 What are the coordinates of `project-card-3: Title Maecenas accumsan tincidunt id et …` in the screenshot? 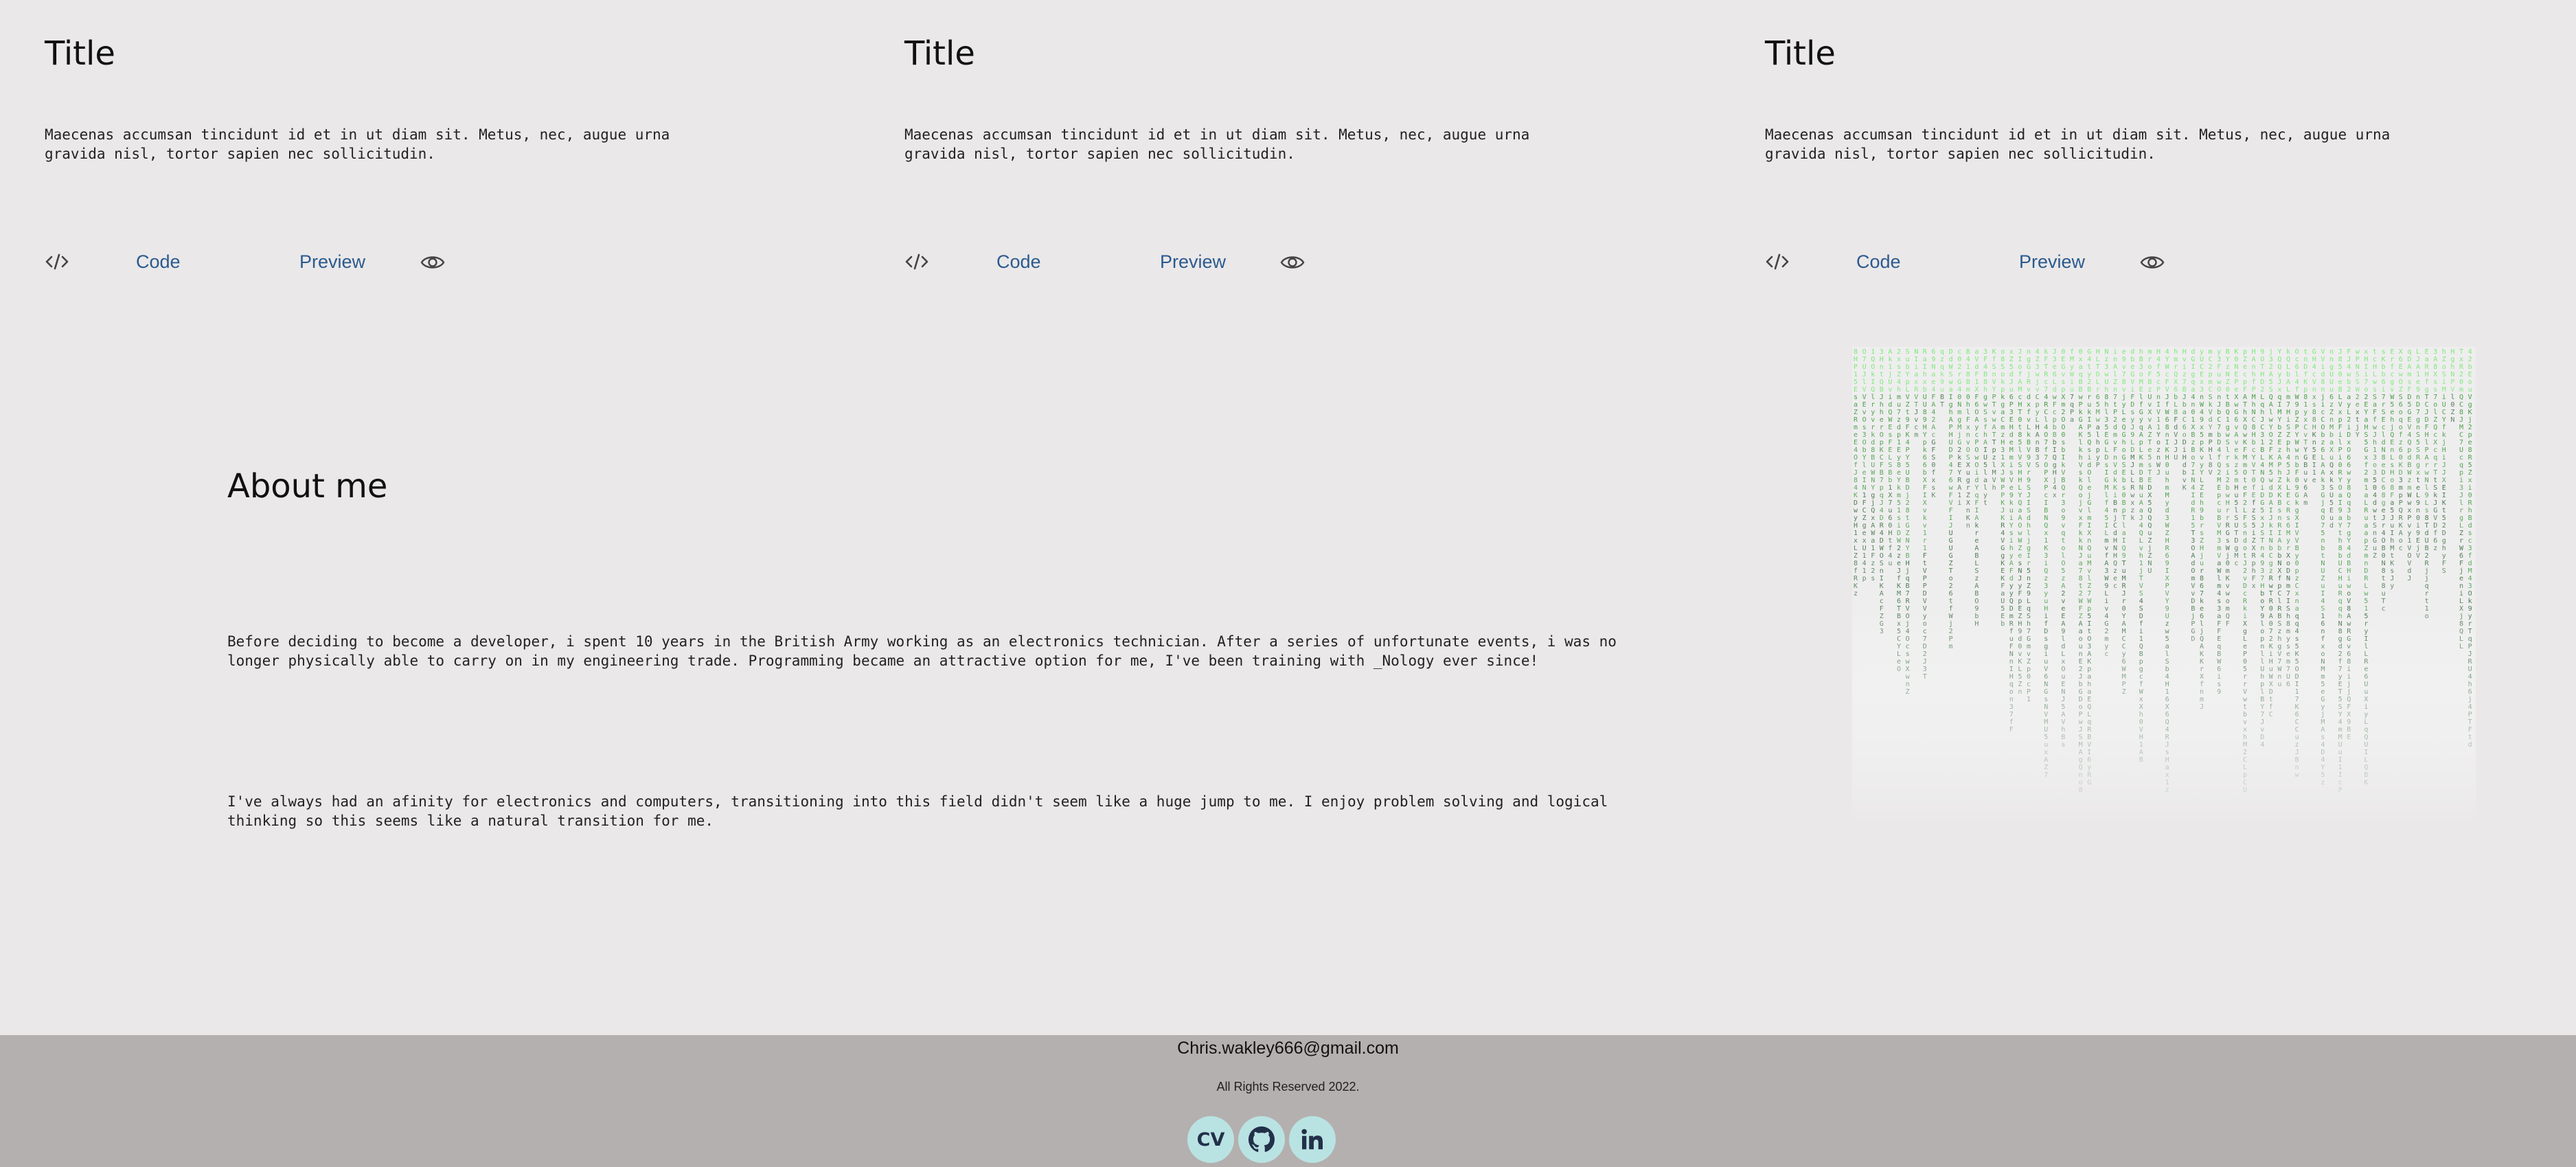 It's located at (2125, 158).